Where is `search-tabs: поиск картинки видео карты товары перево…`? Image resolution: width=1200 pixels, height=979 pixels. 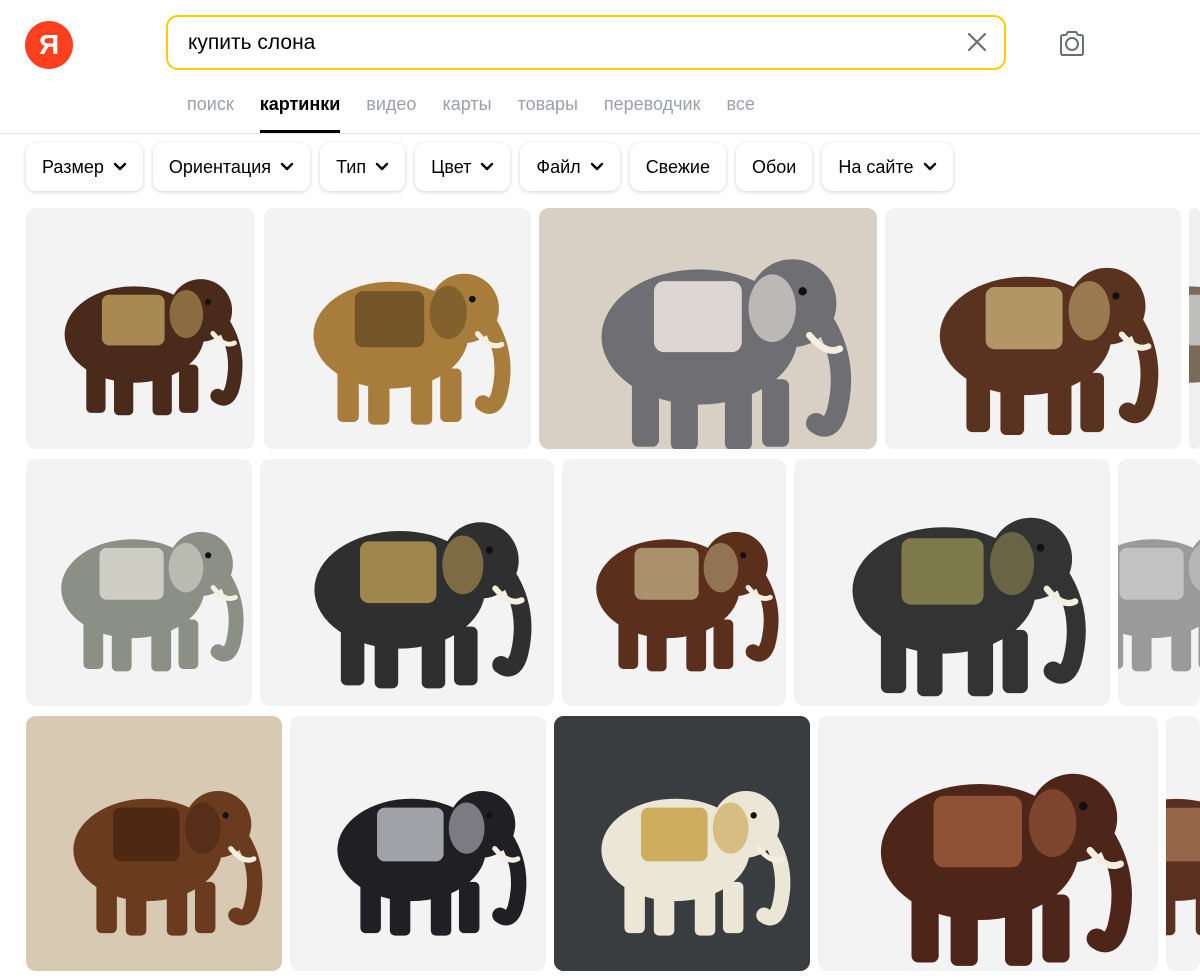
search-tabs: поиск картинки видео карты товары перево… is located at coordinates (484, 114).